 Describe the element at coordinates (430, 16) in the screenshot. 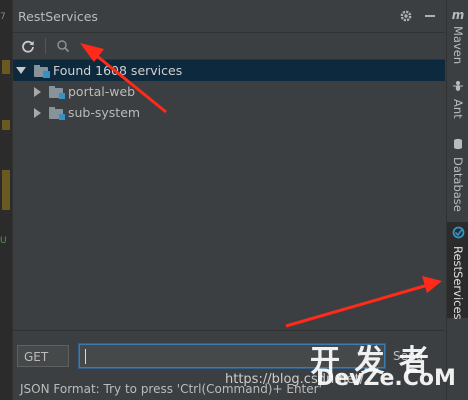

I see `minimize-icon` at that location.